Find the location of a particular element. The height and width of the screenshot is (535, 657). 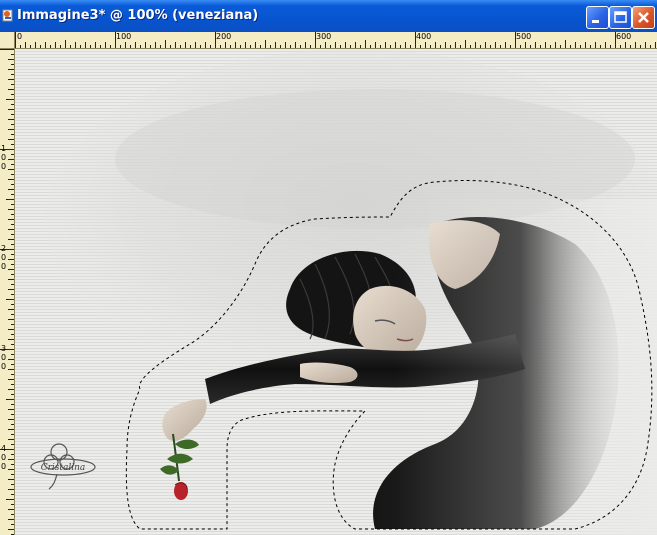

ruler-v-label-2a: 2 is located at coordinates (4, 248).